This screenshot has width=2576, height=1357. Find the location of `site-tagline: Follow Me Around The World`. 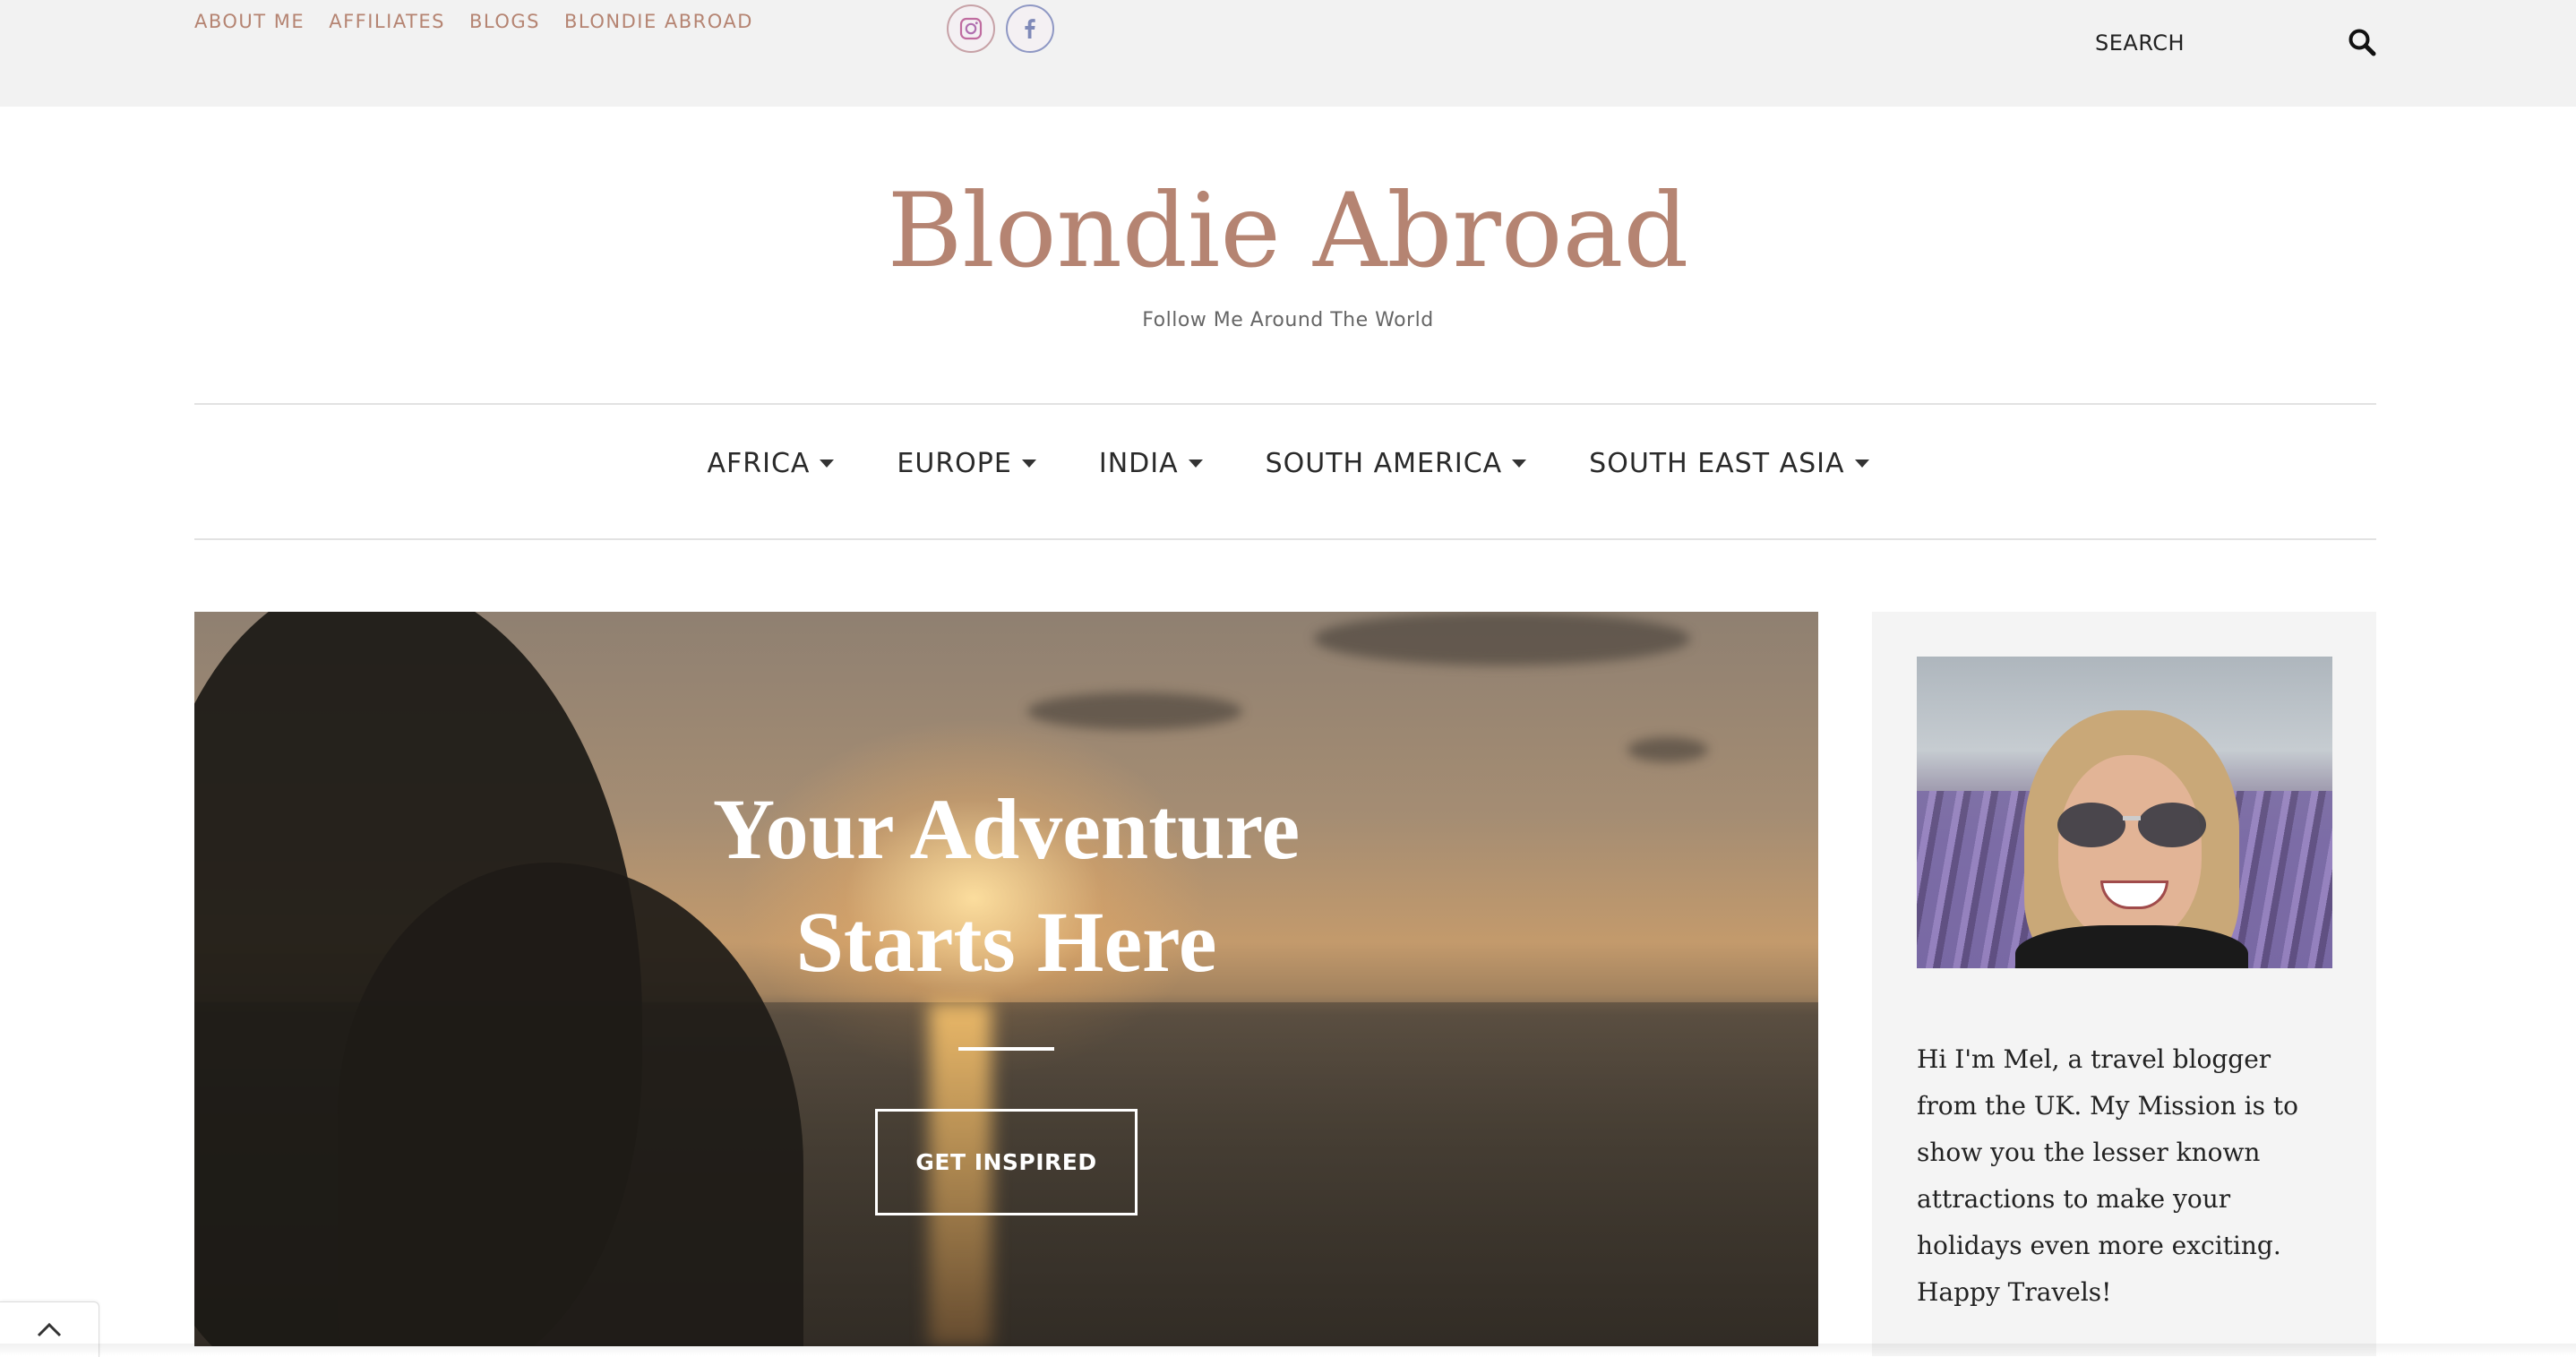

site-tagline: Follow Me Around The World is located at coordinates (1288, 320).